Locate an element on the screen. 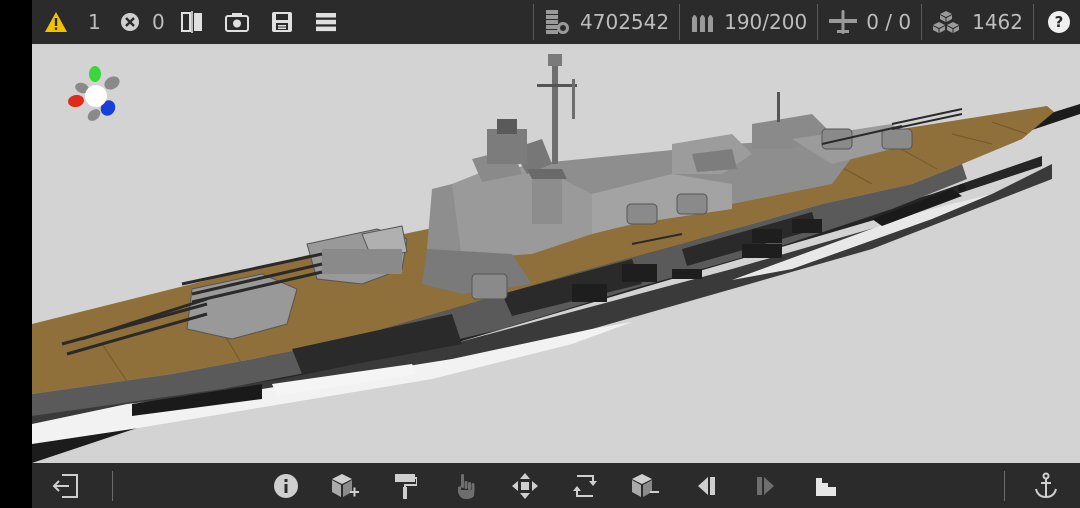 The height and width of the screenshot is (508, 1080). bottom-toolbar is located at coordinates (556, 485).